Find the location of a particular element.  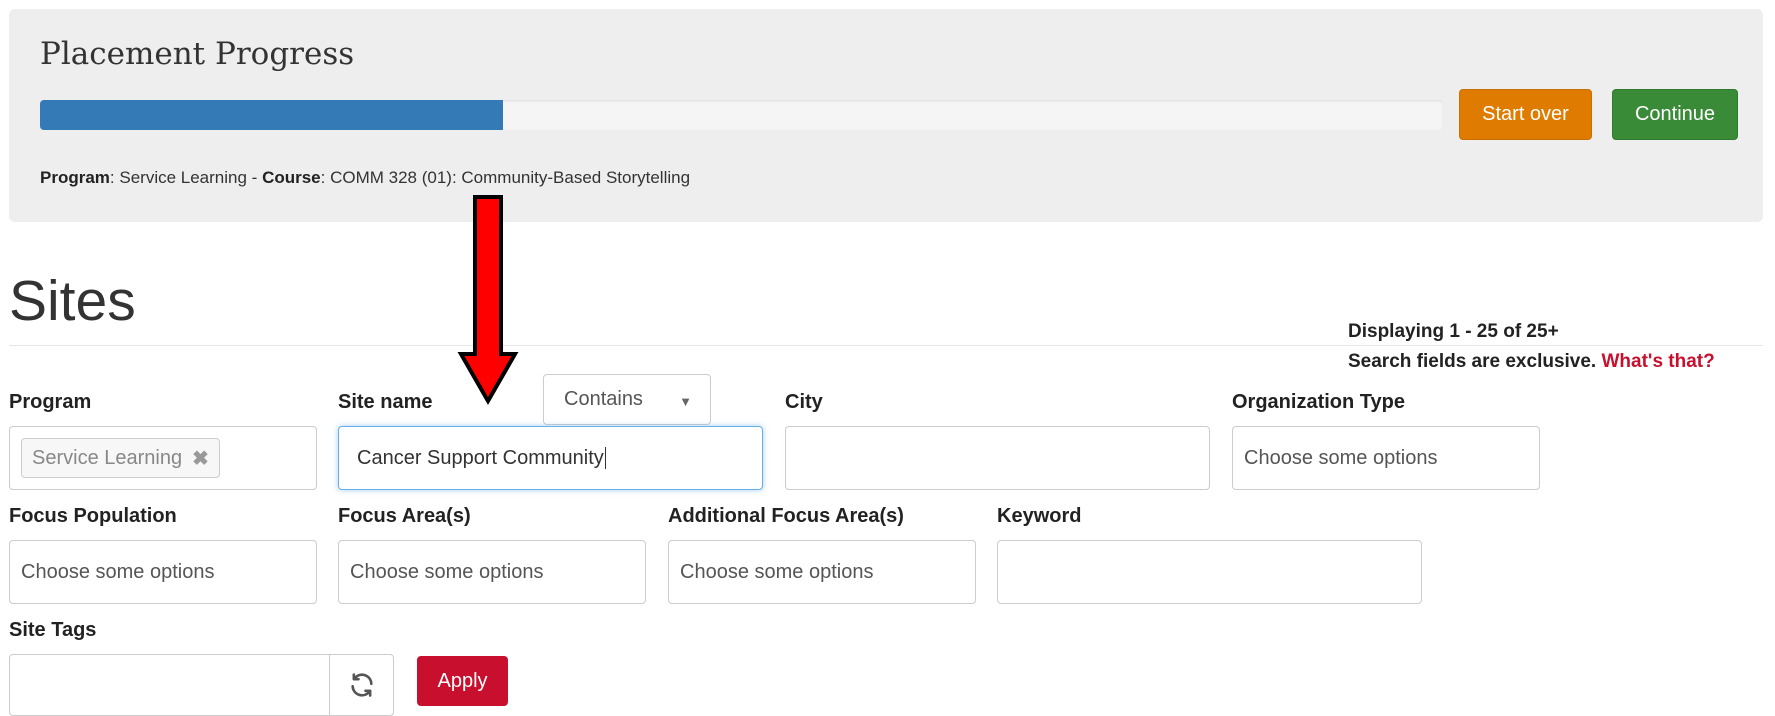

focus-population-input: Choose some options is located at coordinates (163, 572).